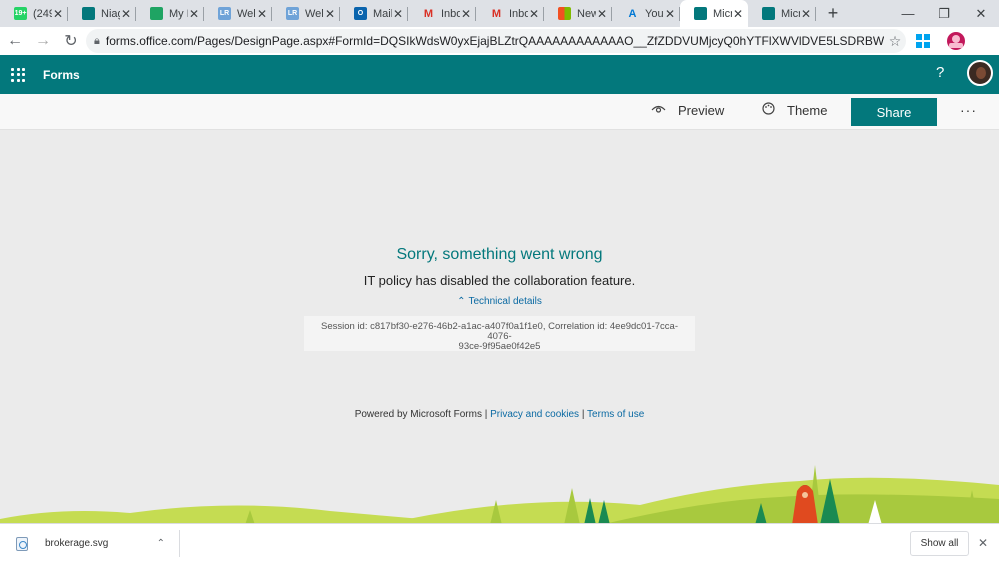  I want to click on browser-tab: O Mail ✕, so click(374, 13).